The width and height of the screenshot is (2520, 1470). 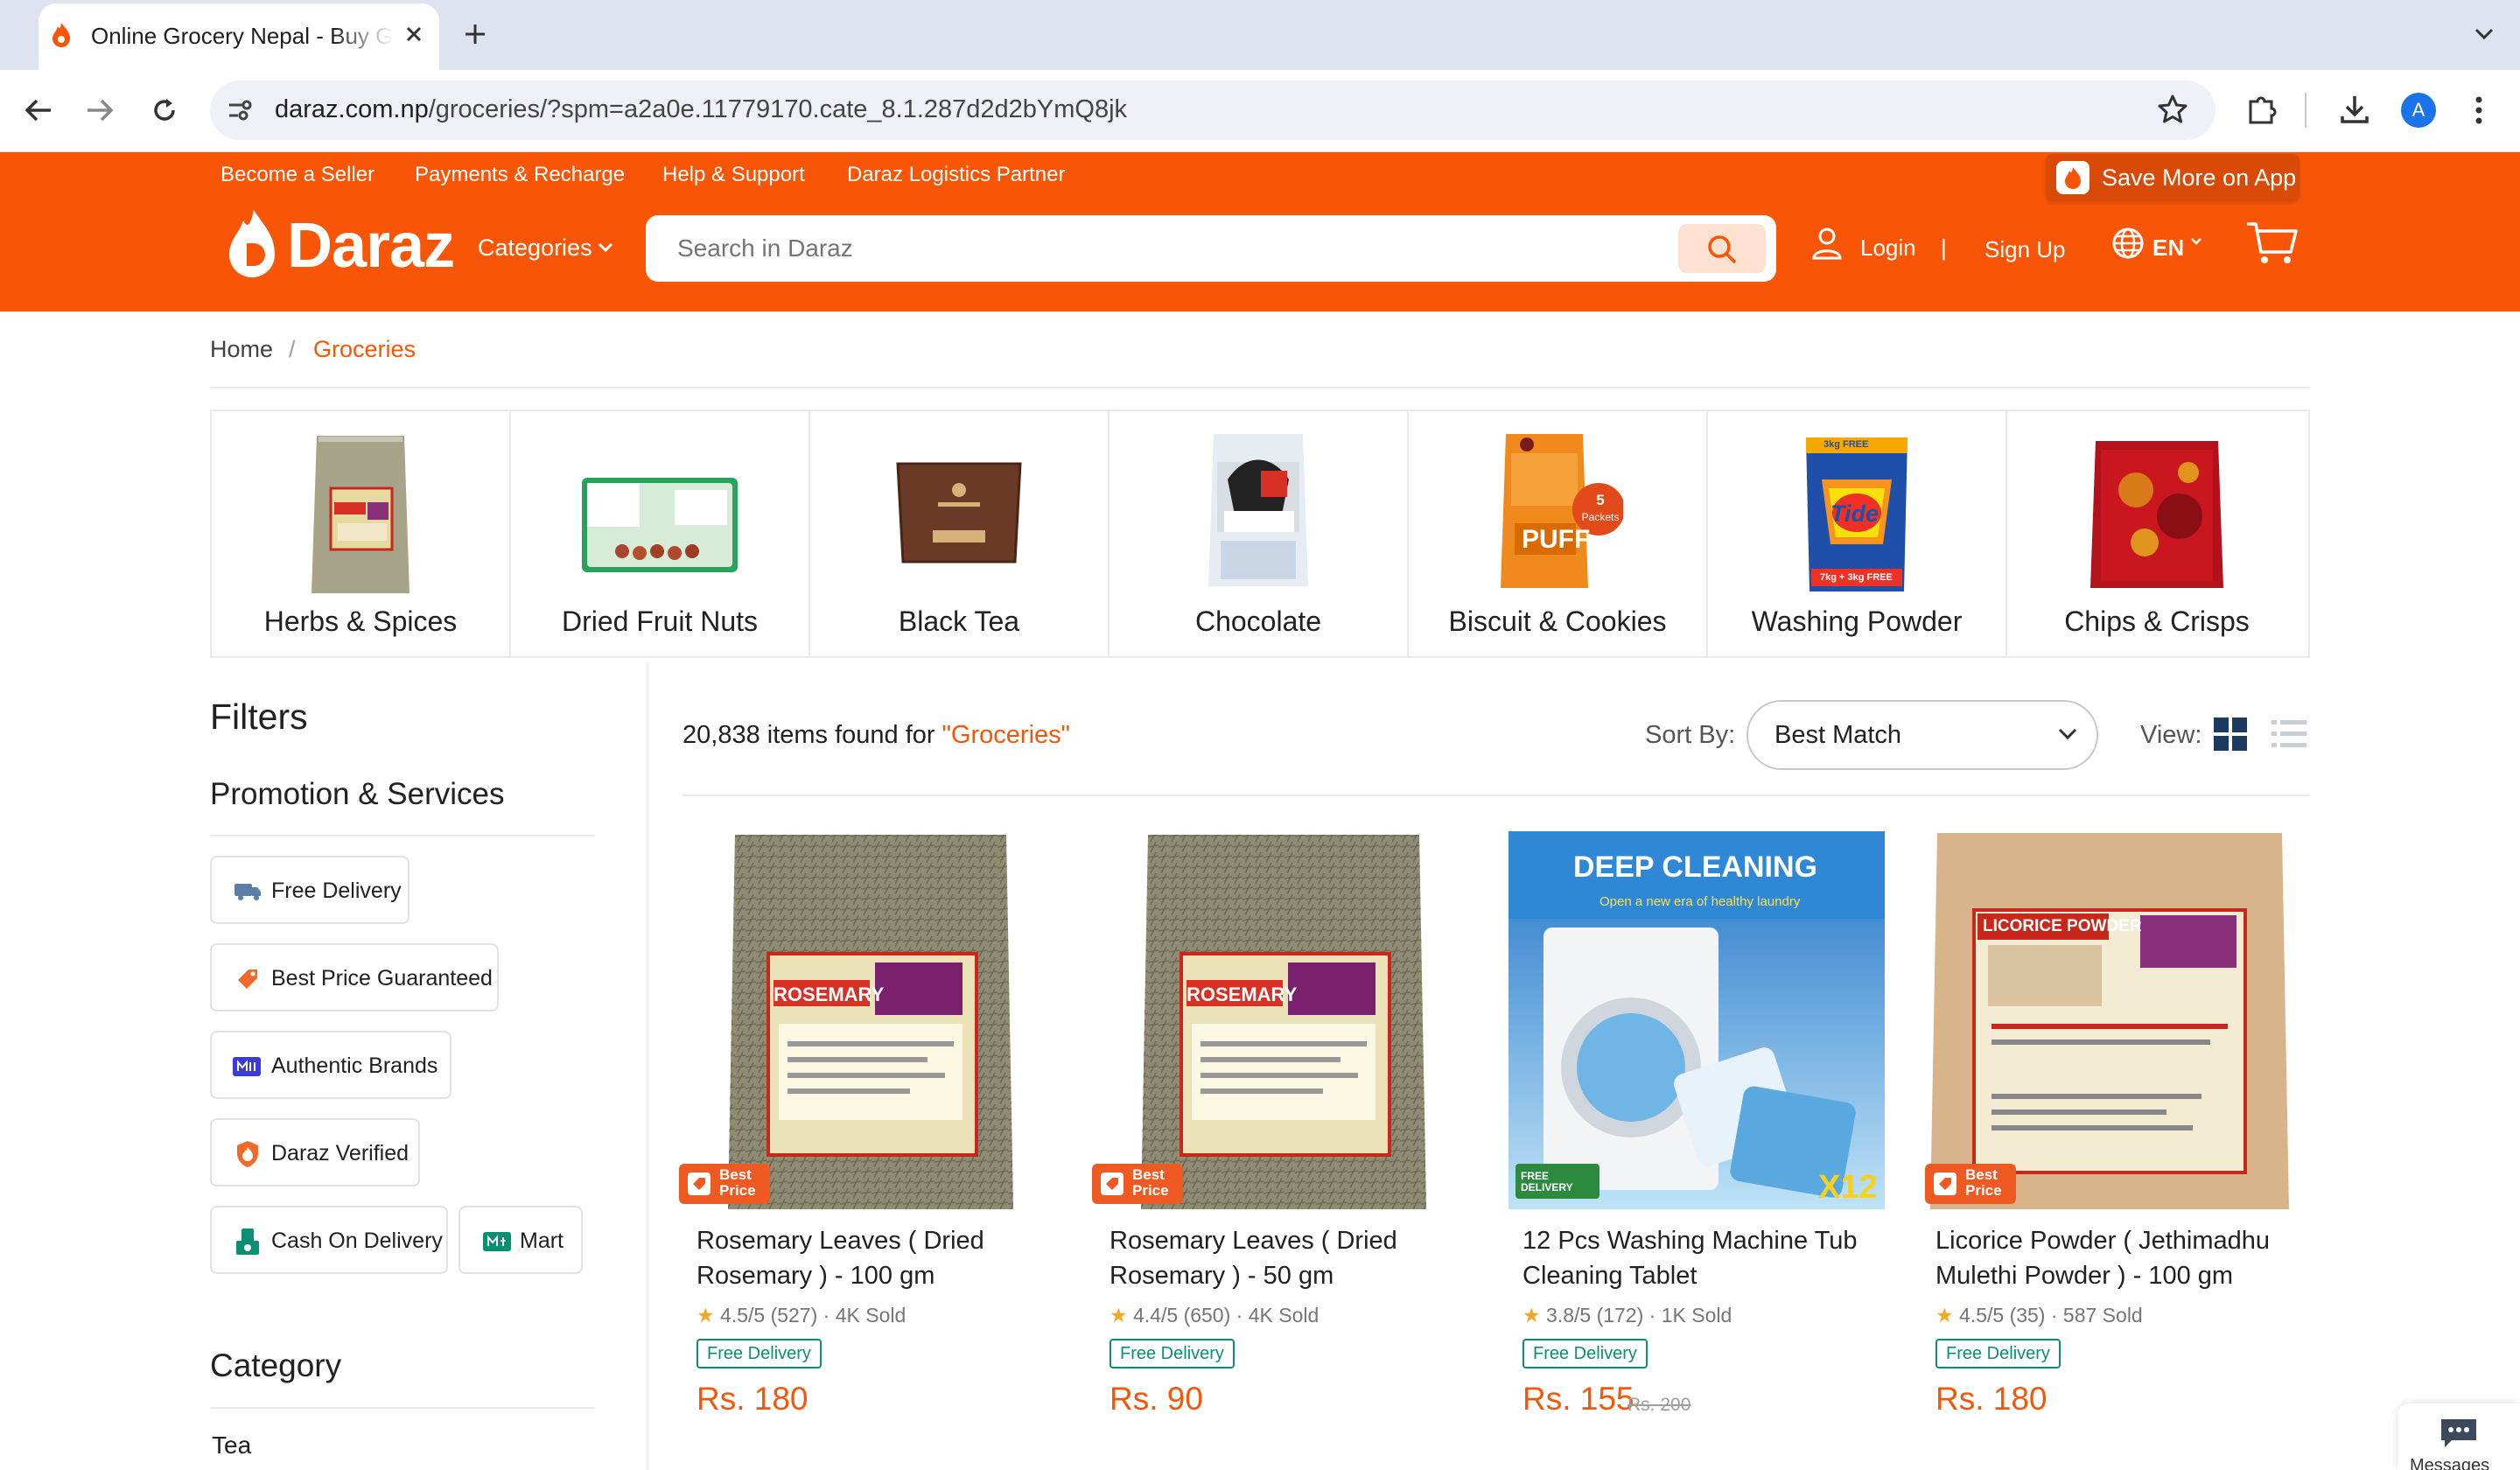 I want to click on cash-icon, so click(x=247, y=1241).